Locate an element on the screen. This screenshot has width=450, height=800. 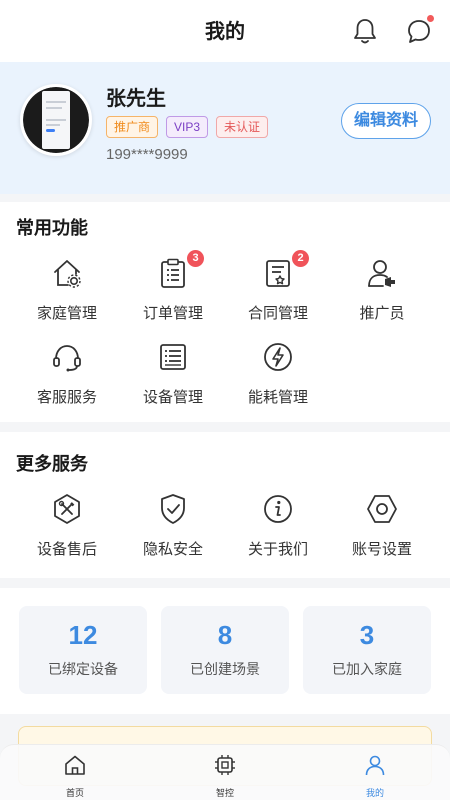
tag-vip: VIP3 is located at coordinates (187, 127).